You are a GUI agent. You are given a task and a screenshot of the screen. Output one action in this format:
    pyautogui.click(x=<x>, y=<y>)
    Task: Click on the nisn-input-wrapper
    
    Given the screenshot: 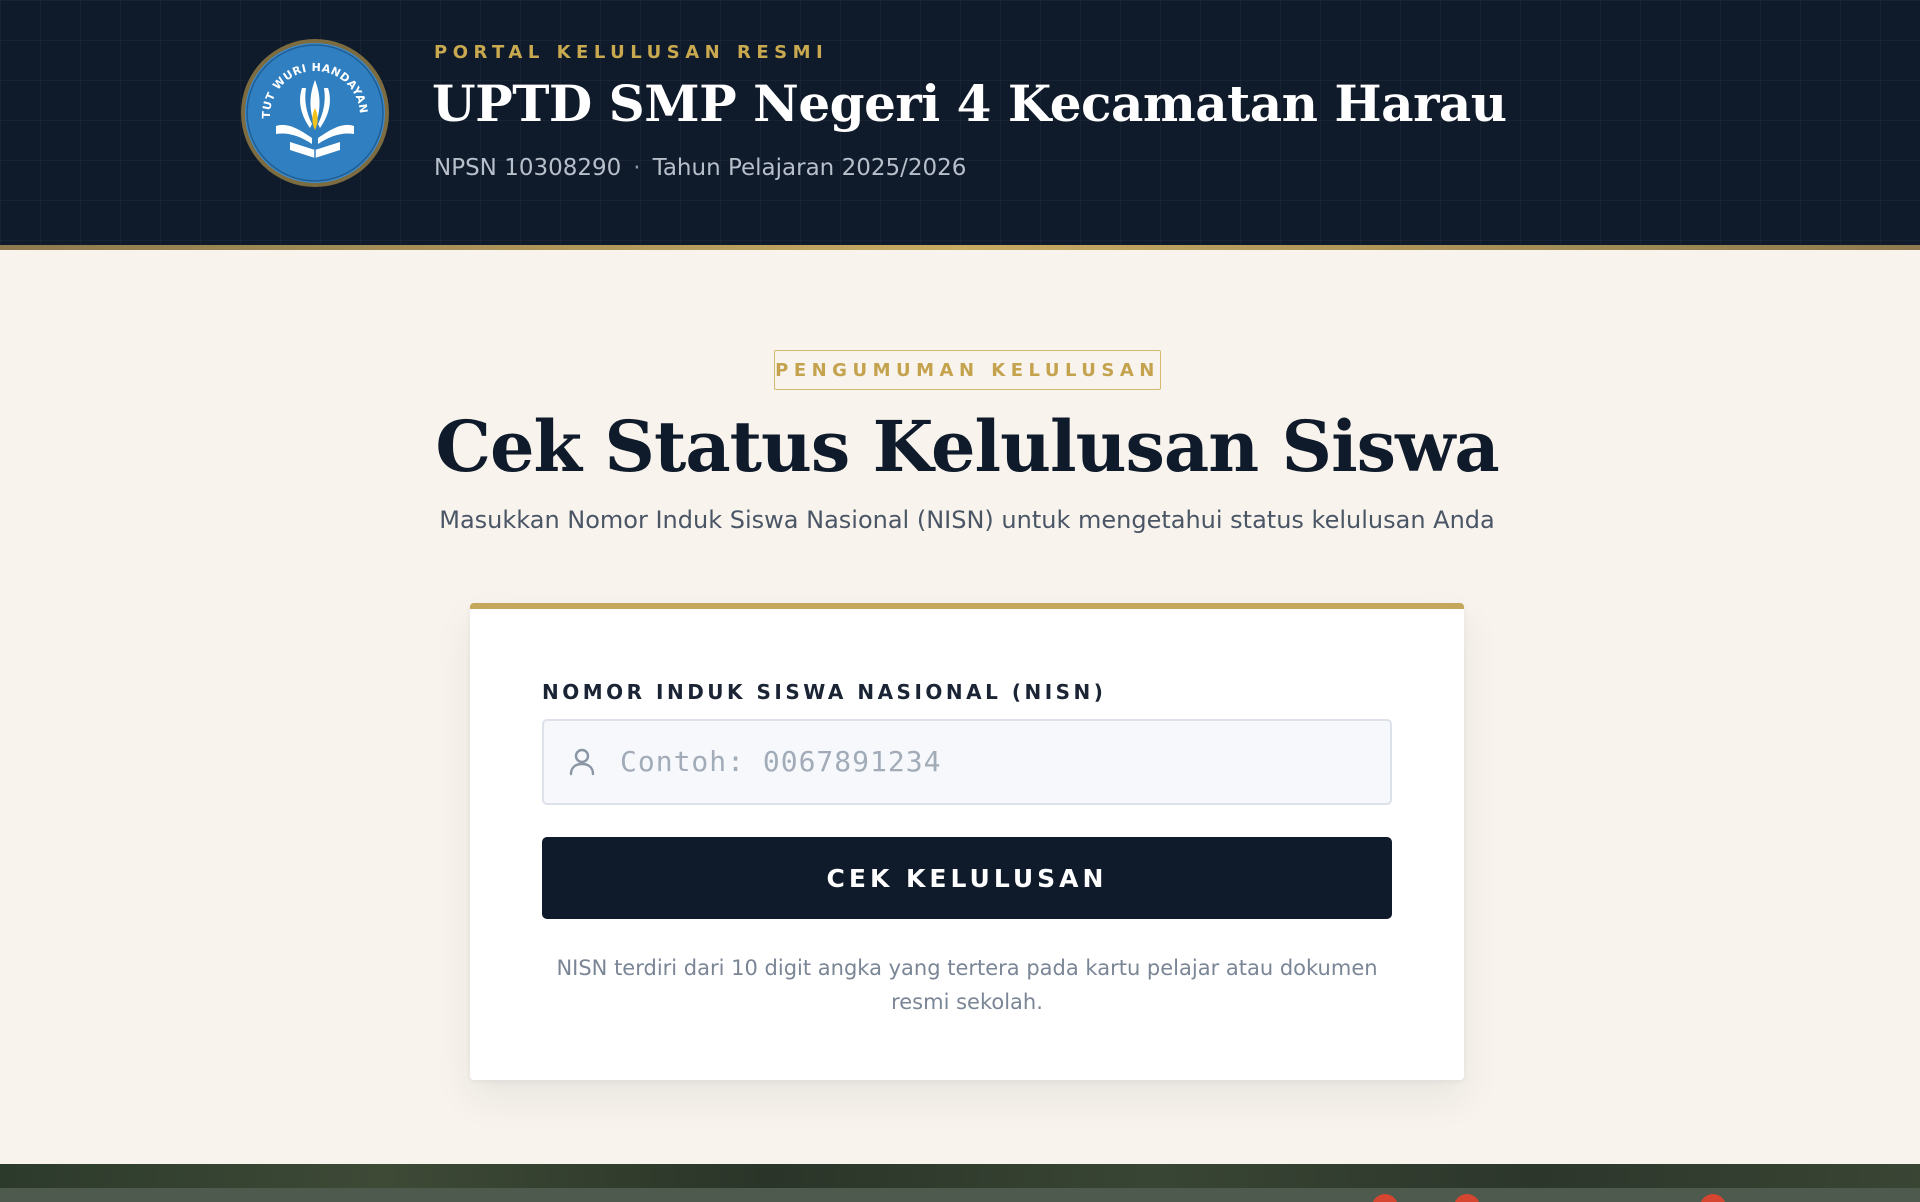 What is the action you would take?
    pyautogui.click(x=967, y=762)
    